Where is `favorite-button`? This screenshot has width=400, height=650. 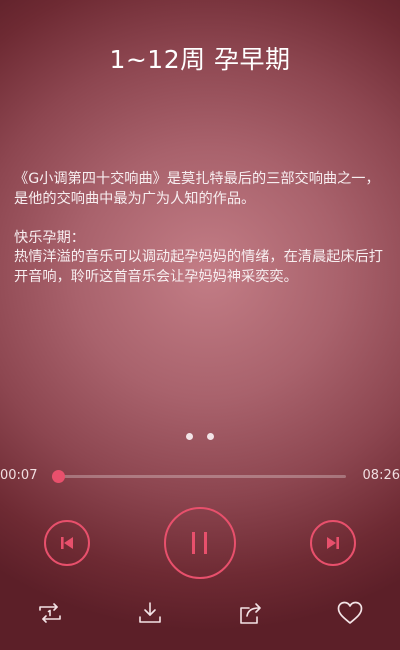 favorite-button is located at coordinates (350, 613).